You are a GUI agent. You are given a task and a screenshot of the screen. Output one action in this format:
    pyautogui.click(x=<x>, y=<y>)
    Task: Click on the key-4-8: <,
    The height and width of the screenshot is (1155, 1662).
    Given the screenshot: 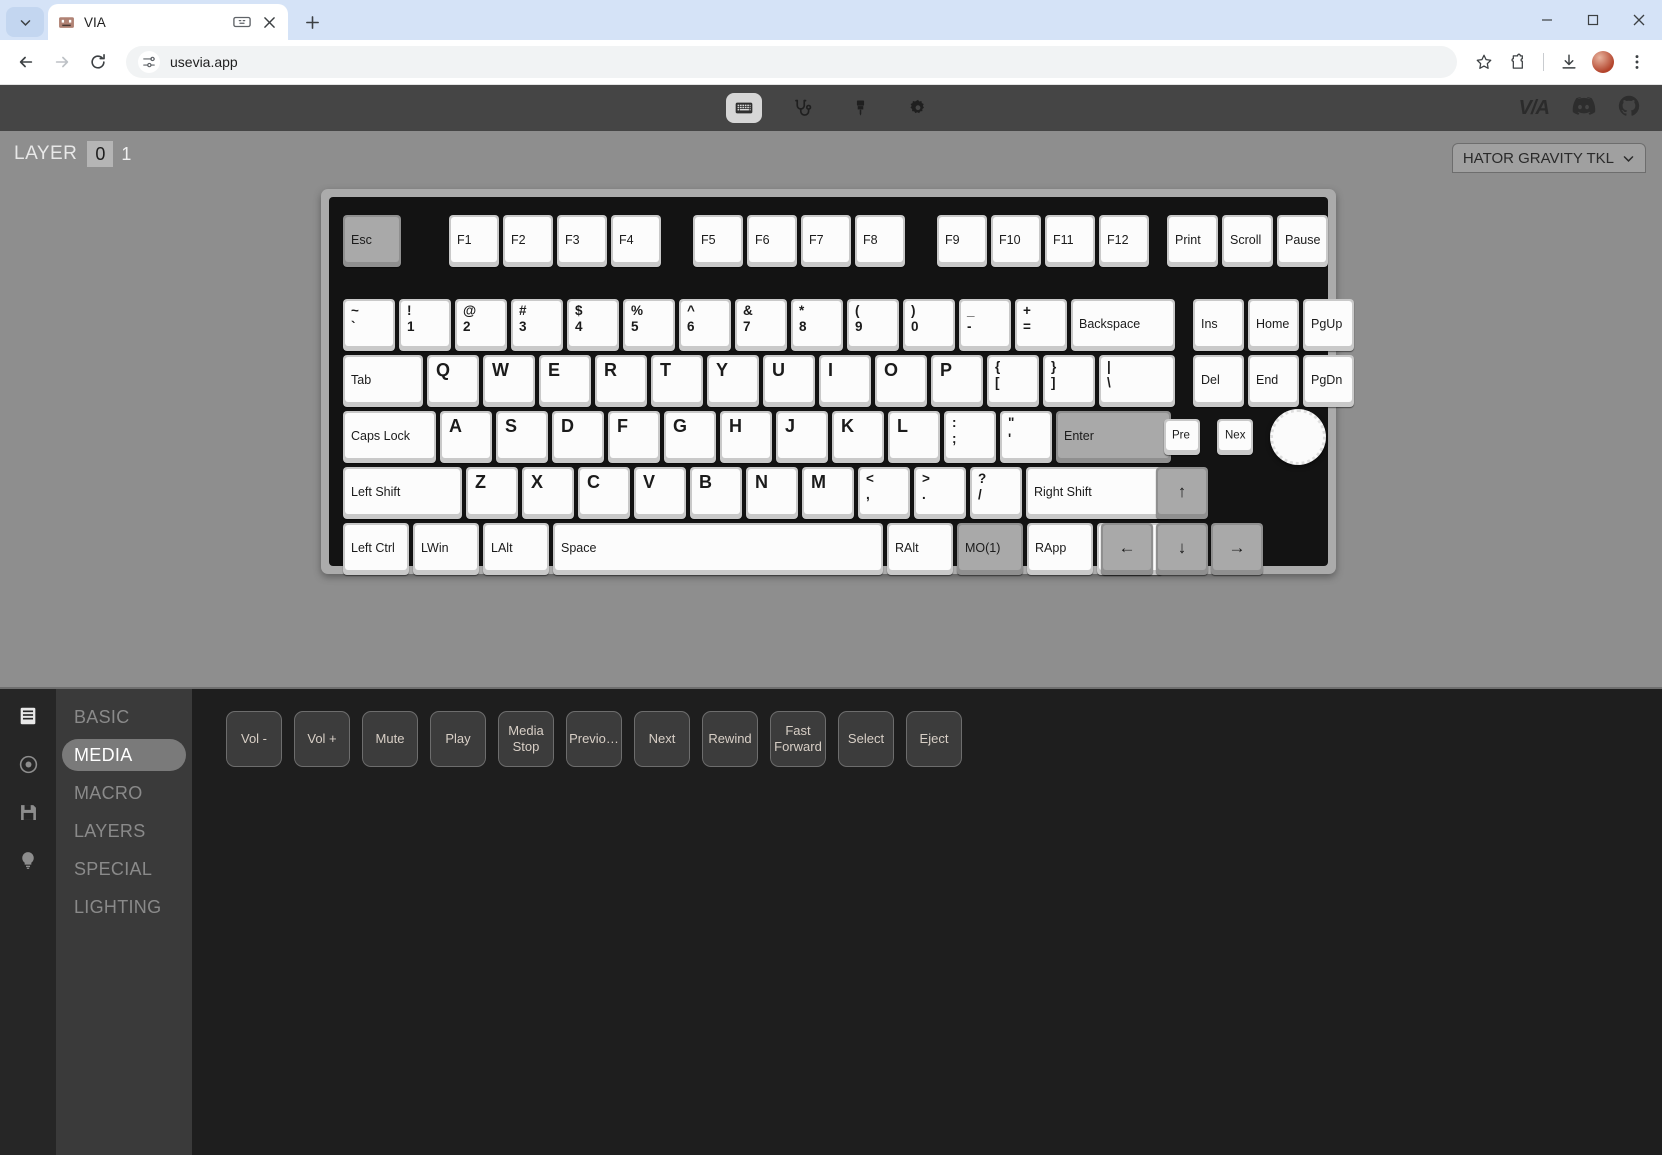 What is the action you would take?
    pyautogui.click(x=884, y=493)
    